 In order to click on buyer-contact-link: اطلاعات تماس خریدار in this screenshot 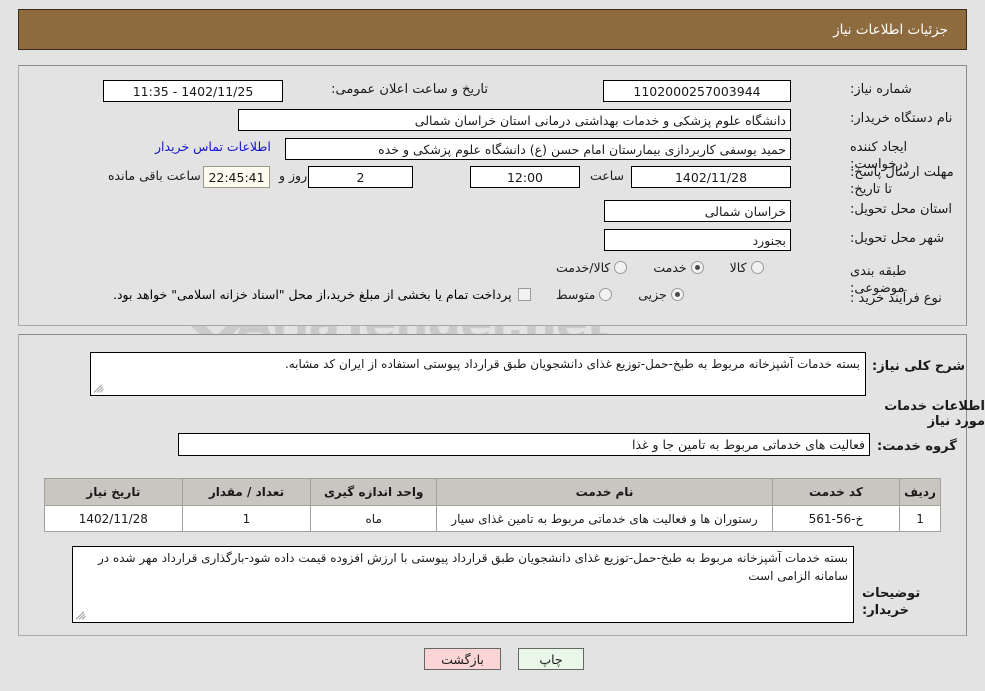, I will do `click(213, 146)`.